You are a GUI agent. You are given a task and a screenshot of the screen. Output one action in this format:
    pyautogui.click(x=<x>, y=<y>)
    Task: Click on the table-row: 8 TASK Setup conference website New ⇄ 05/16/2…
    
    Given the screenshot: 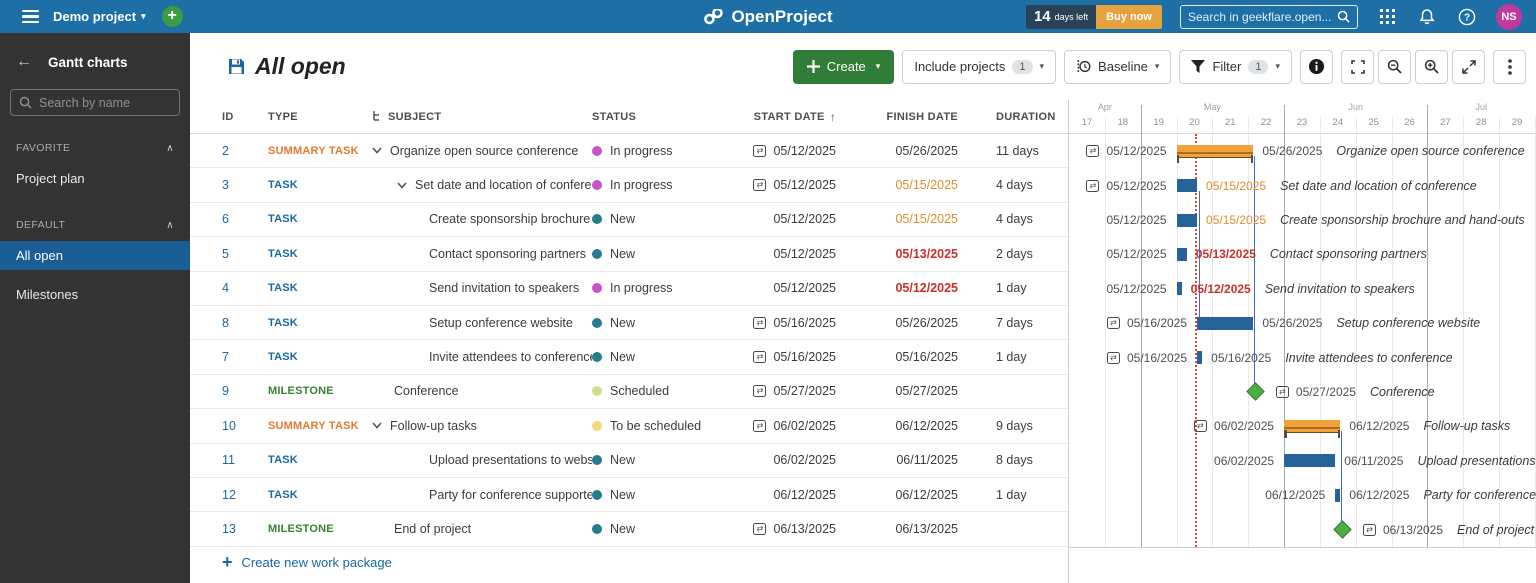 What is the action you would take?
    pyautogui.click(x=629, y=323)
    